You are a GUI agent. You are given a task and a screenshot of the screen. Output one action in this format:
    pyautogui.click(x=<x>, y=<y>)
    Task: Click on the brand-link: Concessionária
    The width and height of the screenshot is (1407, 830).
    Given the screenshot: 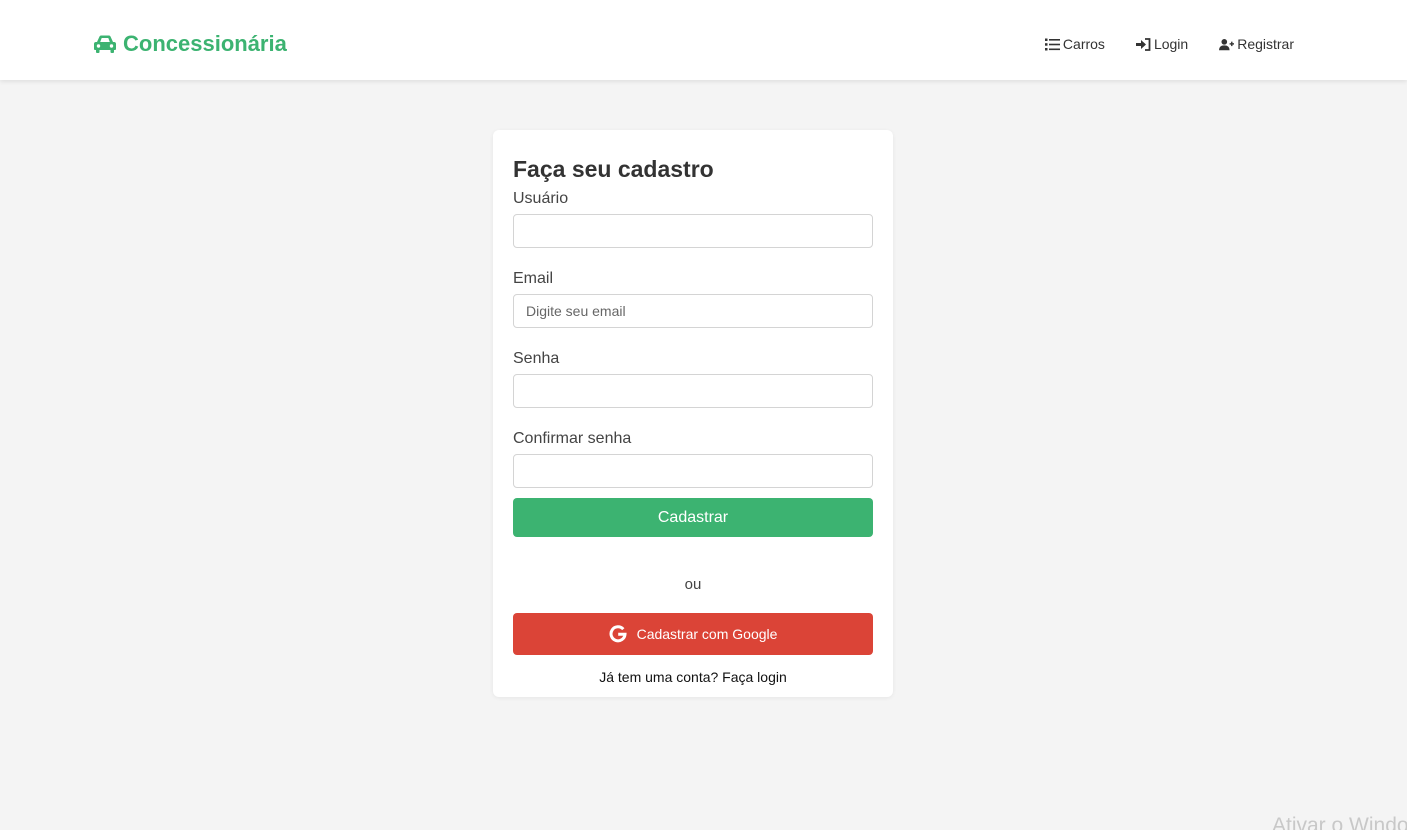 What is the action you would take?
    pyautogui.click(x=190, y=44)
    